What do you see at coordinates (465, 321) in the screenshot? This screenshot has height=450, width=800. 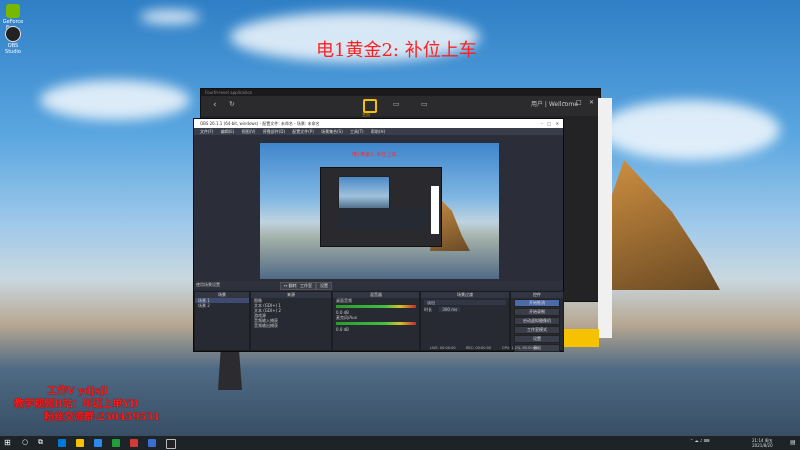 I see `transitions-dock: 场景过渡 淡出 时长 300 ms` at bounding box center [465, 321].